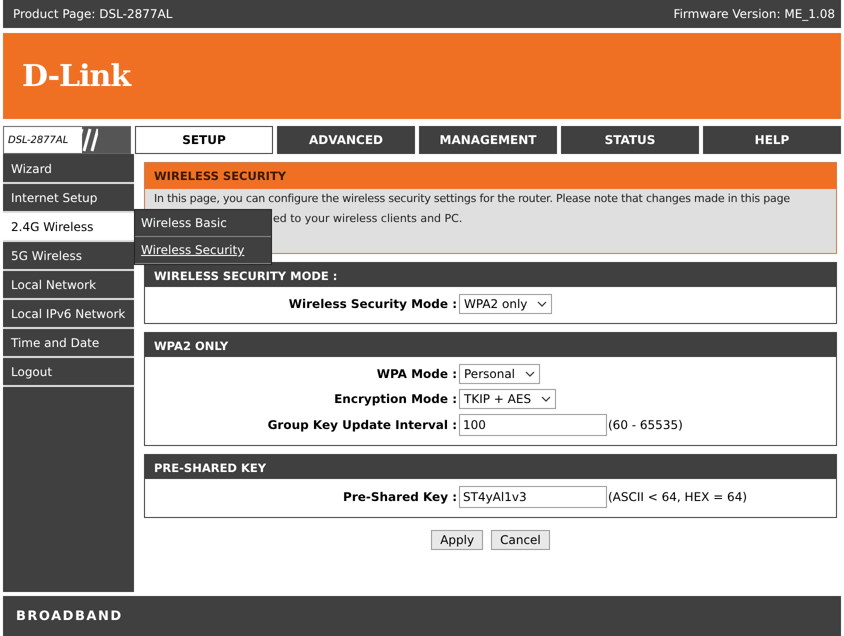  I want to click on sidebar-item: 2.4G Wireless, so click(68, 227).